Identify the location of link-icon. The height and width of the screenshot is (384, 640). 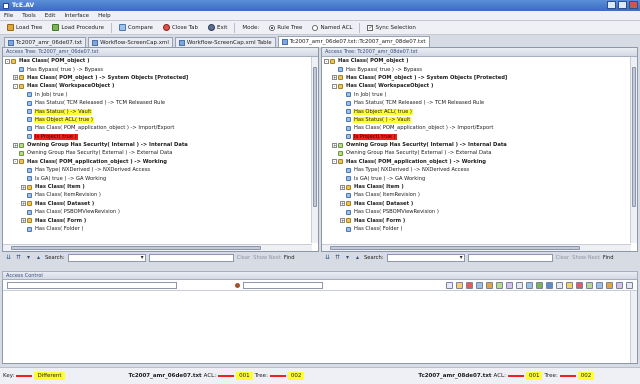
(489, 285).